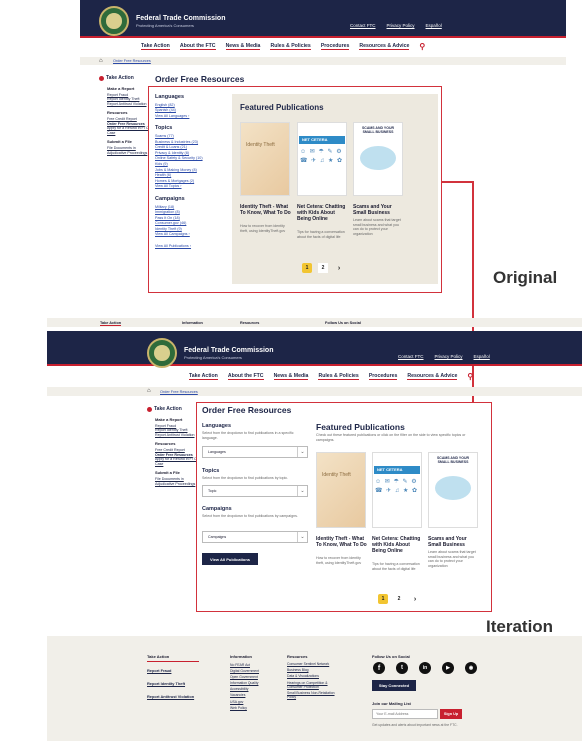  Describe the element at coordinates (315, 676) in the screenshot. I see `footer-link: Data & Visualizations` at that location.